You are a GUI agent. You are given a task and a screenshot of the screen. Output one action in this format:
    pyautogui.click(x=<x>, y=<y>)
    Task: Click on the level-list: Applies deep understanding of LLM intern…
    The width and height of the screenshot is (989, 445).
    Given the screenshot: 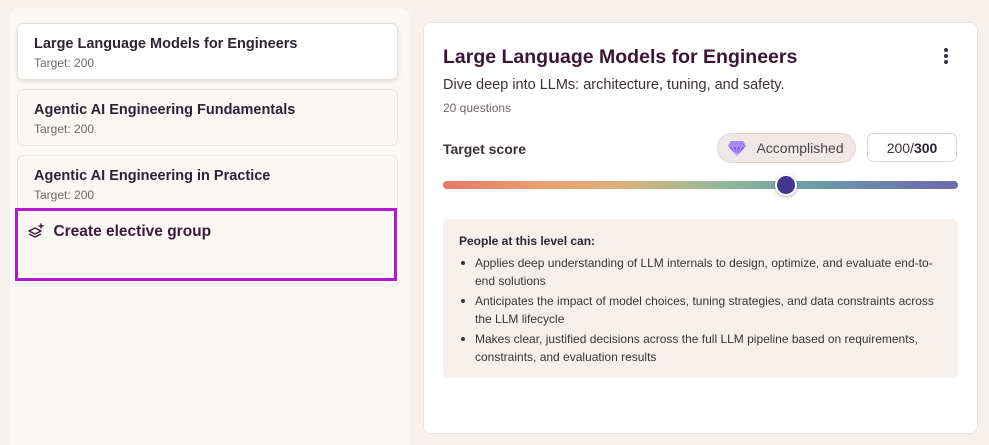 What is the action you would take?
    pyautogui.click(x=700, y=310)
    